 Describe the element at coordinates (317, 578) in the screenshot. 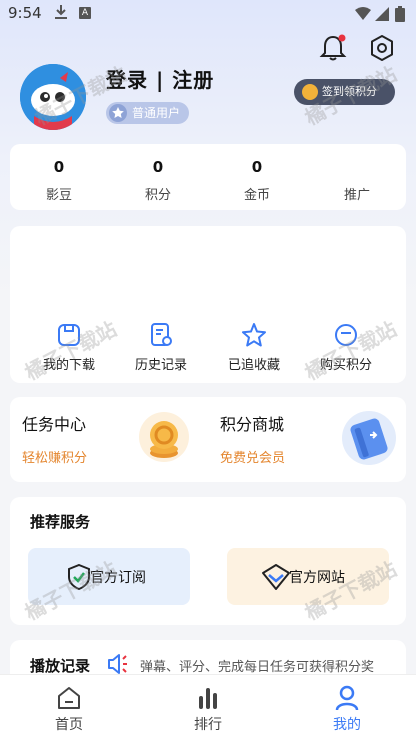

I see `service-label: 官方网站` at that location.